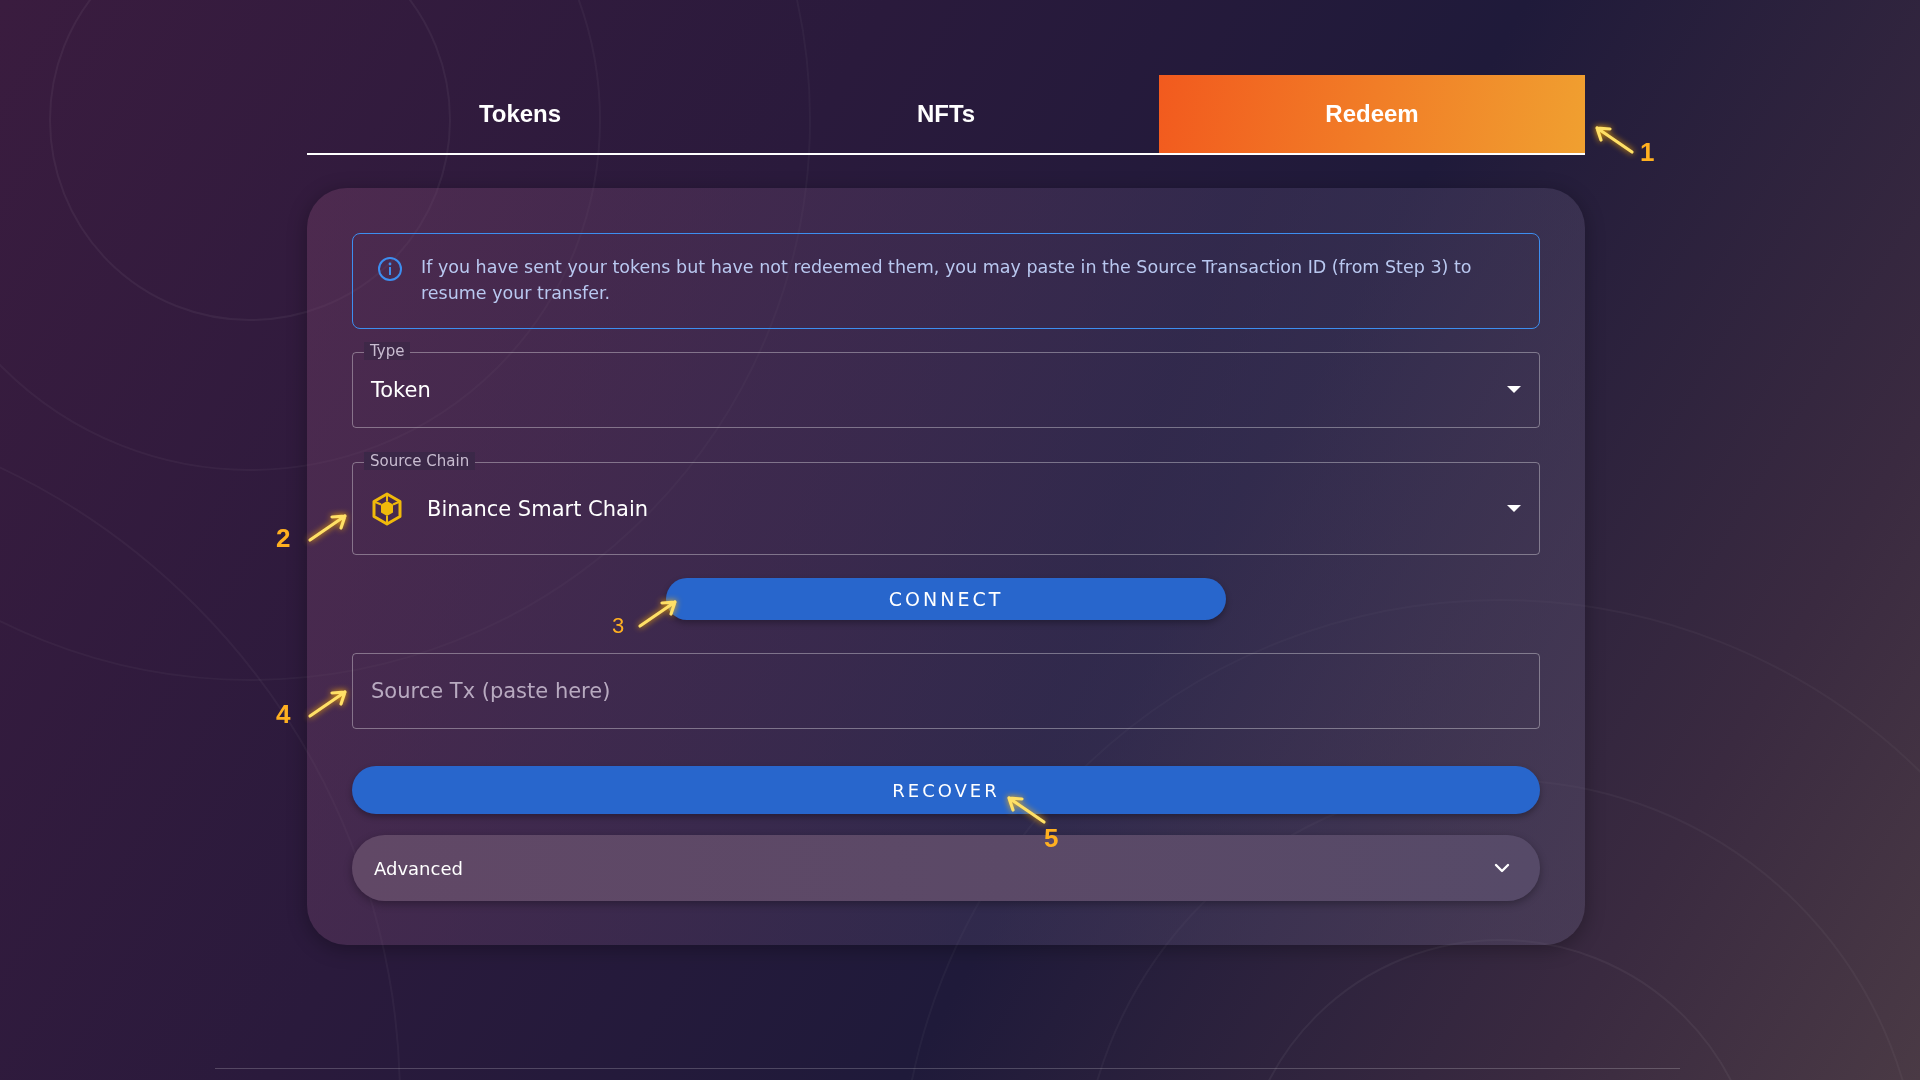 The image size is (1920, 1080). I want to click on annotation-number: 4, so click(283, 714).